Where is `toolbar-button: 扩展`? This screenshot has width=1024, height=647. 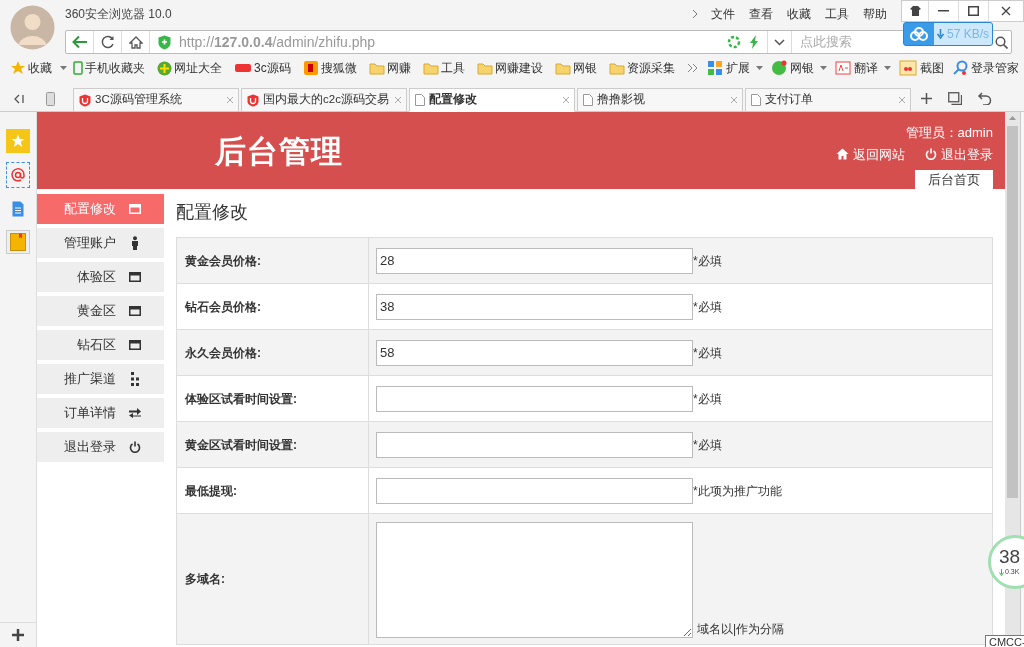 toolbar-button: 扩展 is located at coordinates (728, 68).